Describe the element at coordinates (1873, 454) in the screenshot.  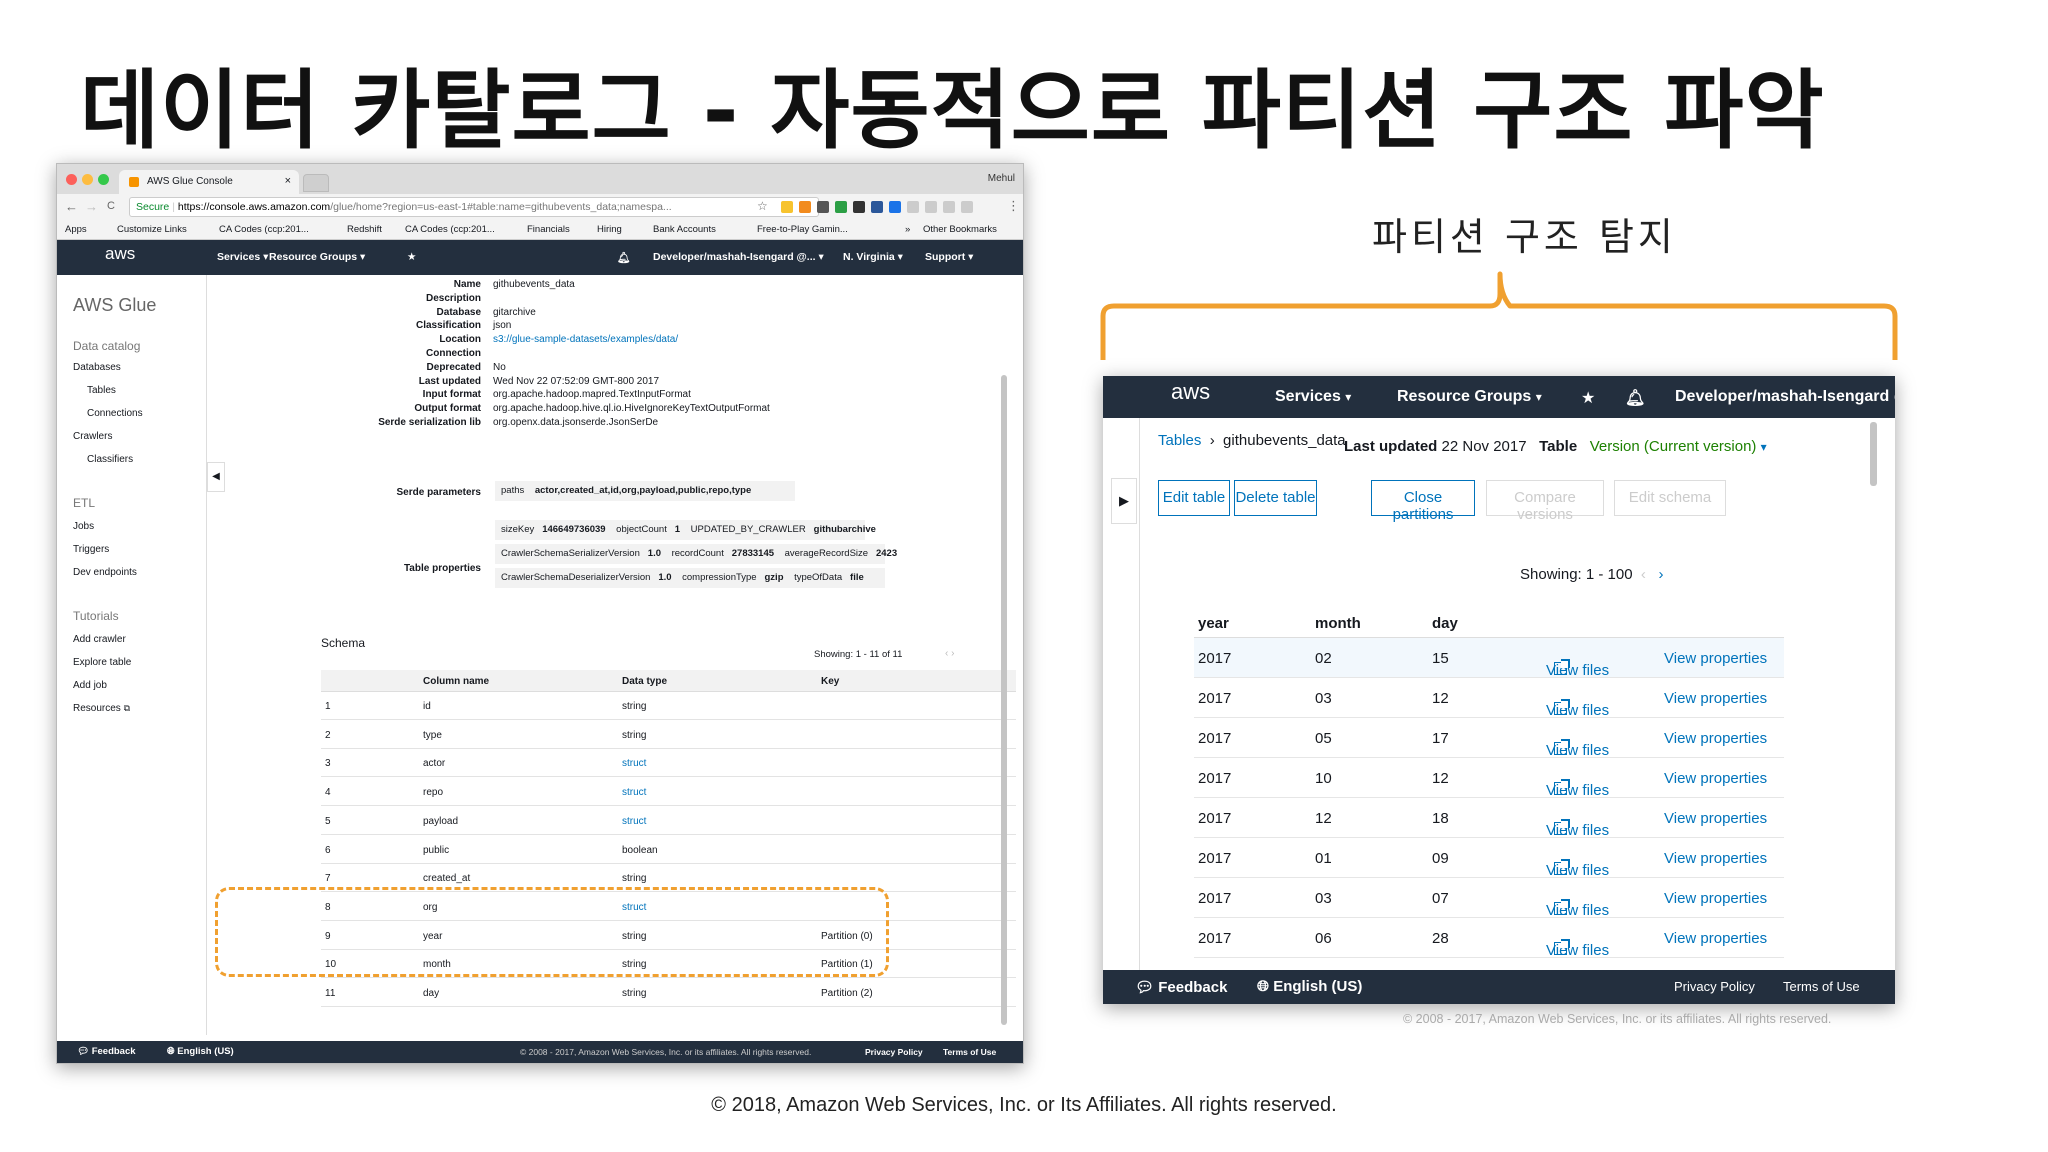
I see `partitions-scrollbar` at that location.